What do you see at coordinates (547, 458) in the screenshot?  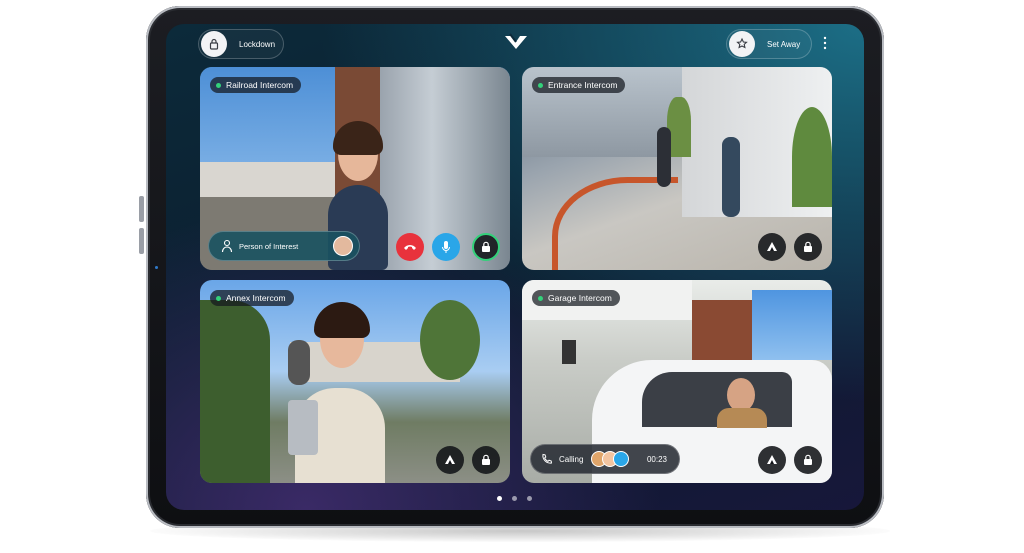 I see `phone-icon` at bounding box center [547, 458].